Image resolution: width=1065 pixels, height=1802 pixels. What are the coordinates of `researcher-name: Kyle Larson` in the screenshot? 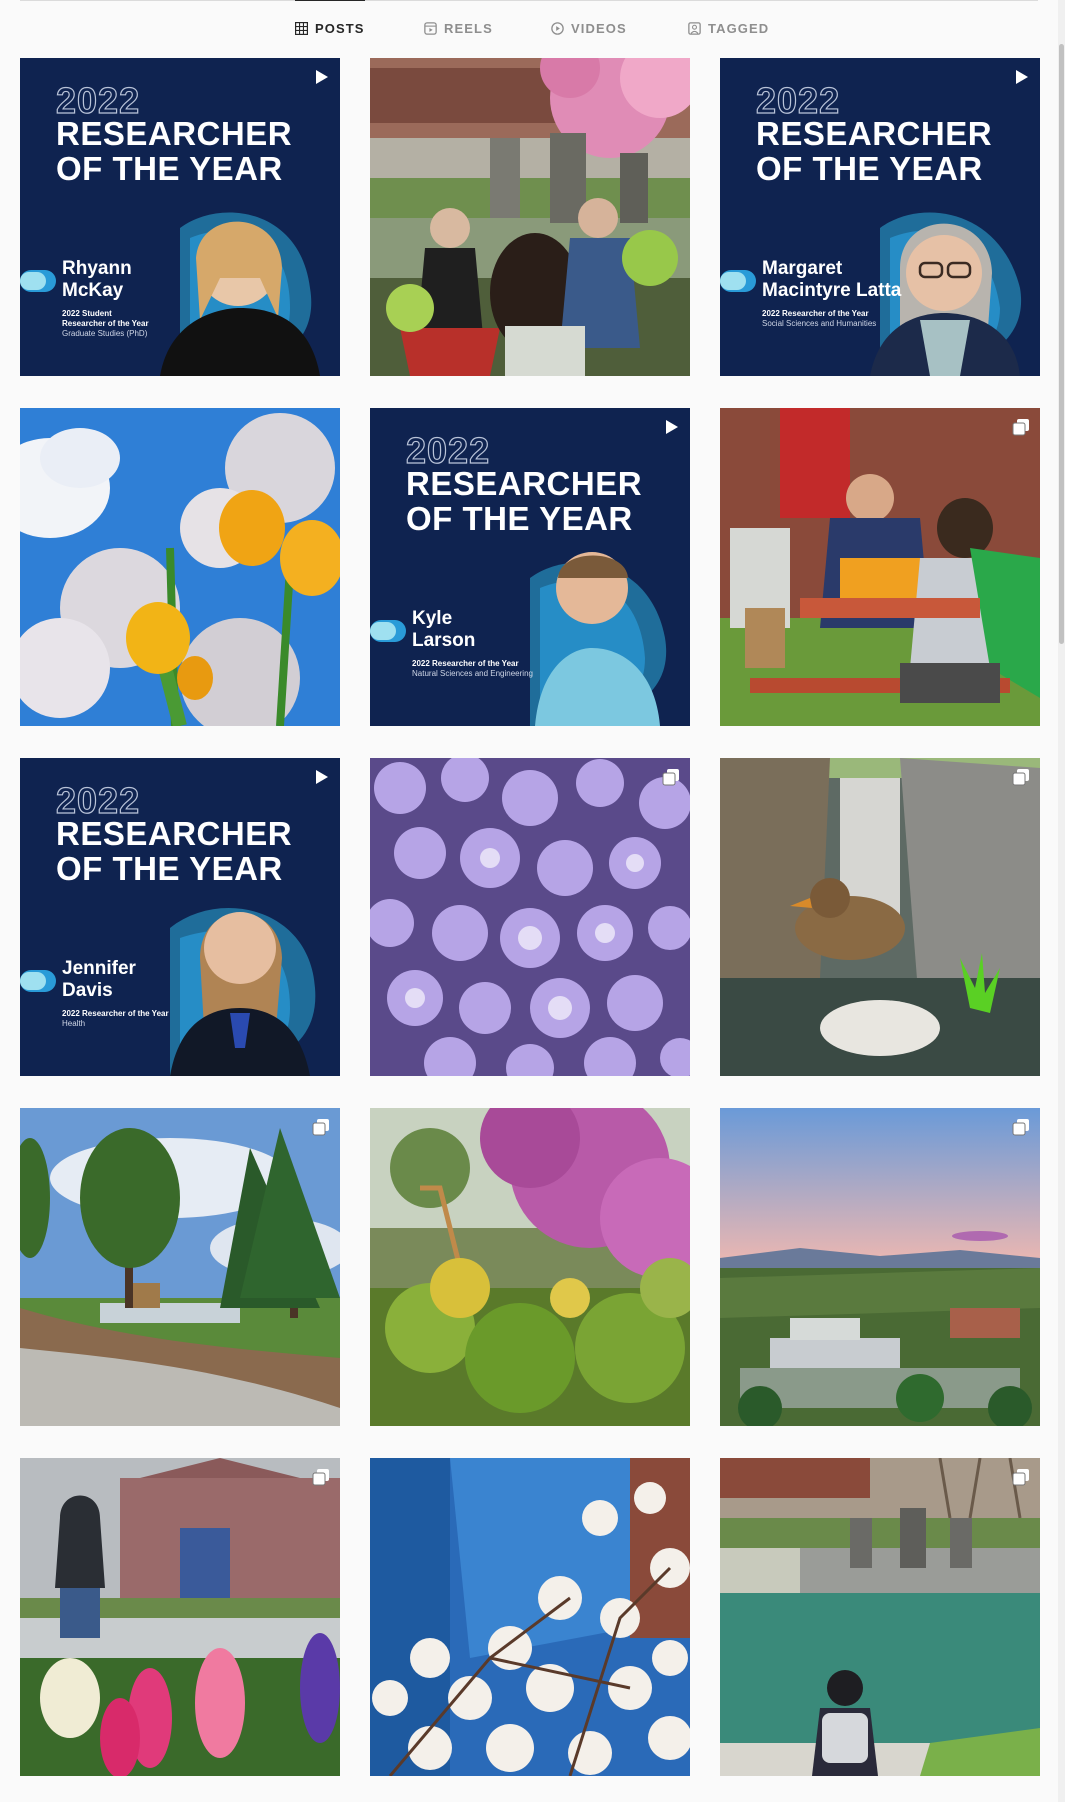 It's located at (444, 629).